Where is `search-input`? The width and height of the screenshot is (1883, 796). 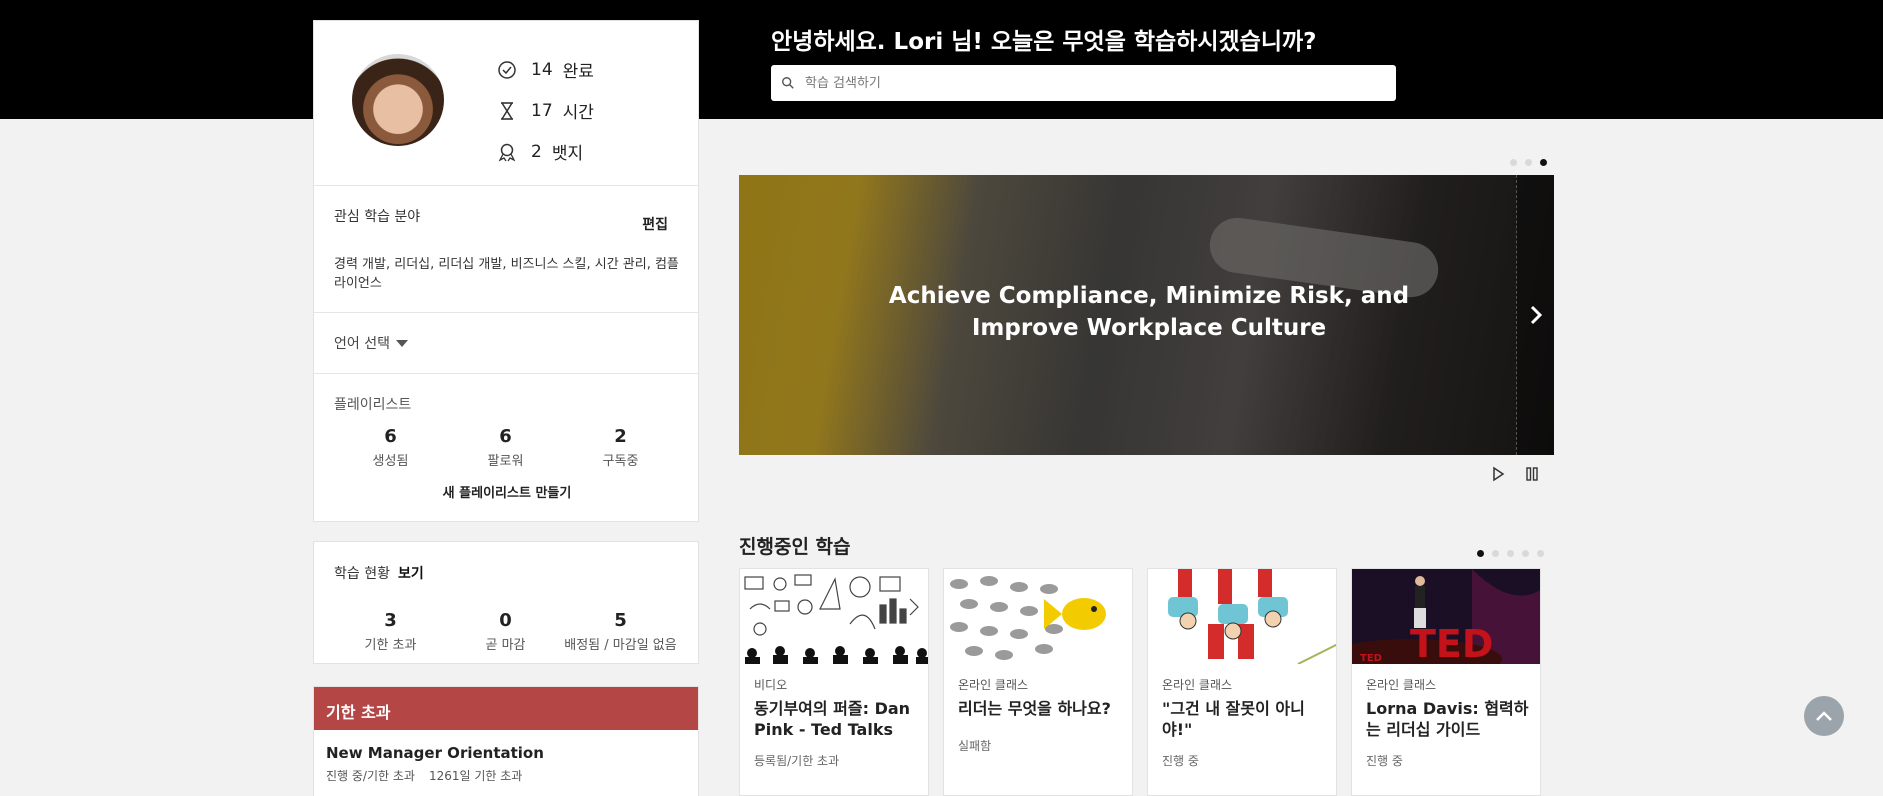 search-input is located at coordinates (1085, 83).